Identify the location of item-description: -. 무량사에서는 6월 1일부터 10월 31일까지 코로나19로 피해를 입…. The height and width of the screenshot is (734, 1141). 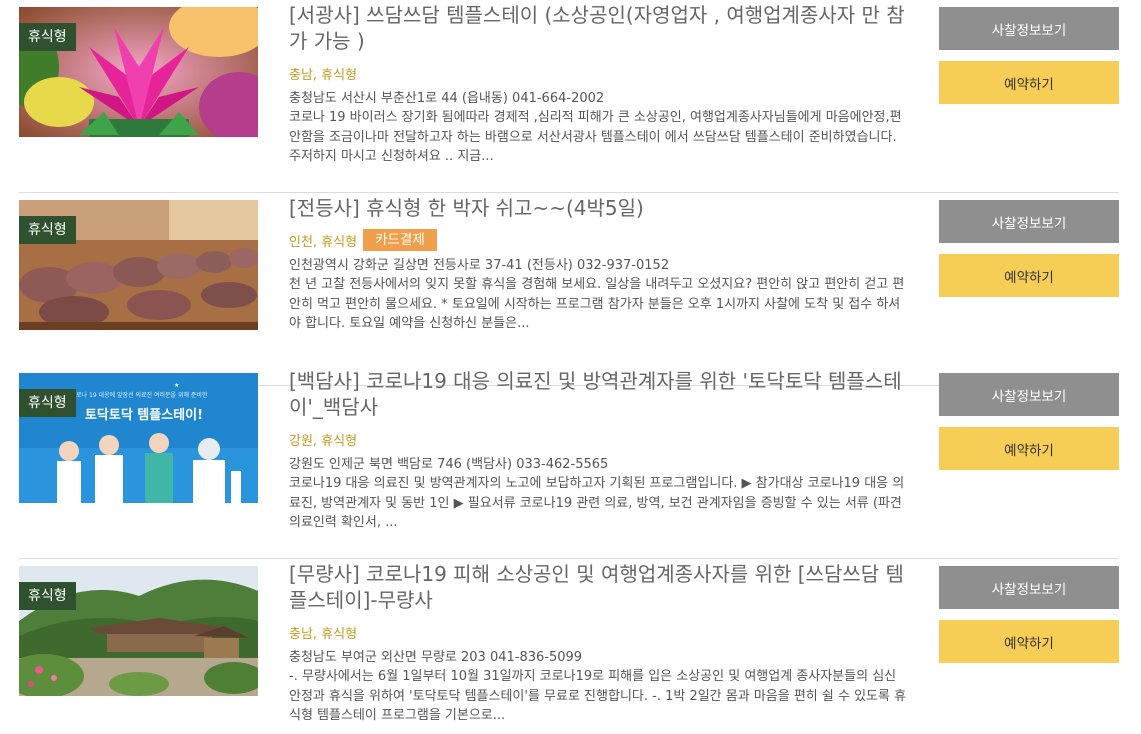
(598, 696).